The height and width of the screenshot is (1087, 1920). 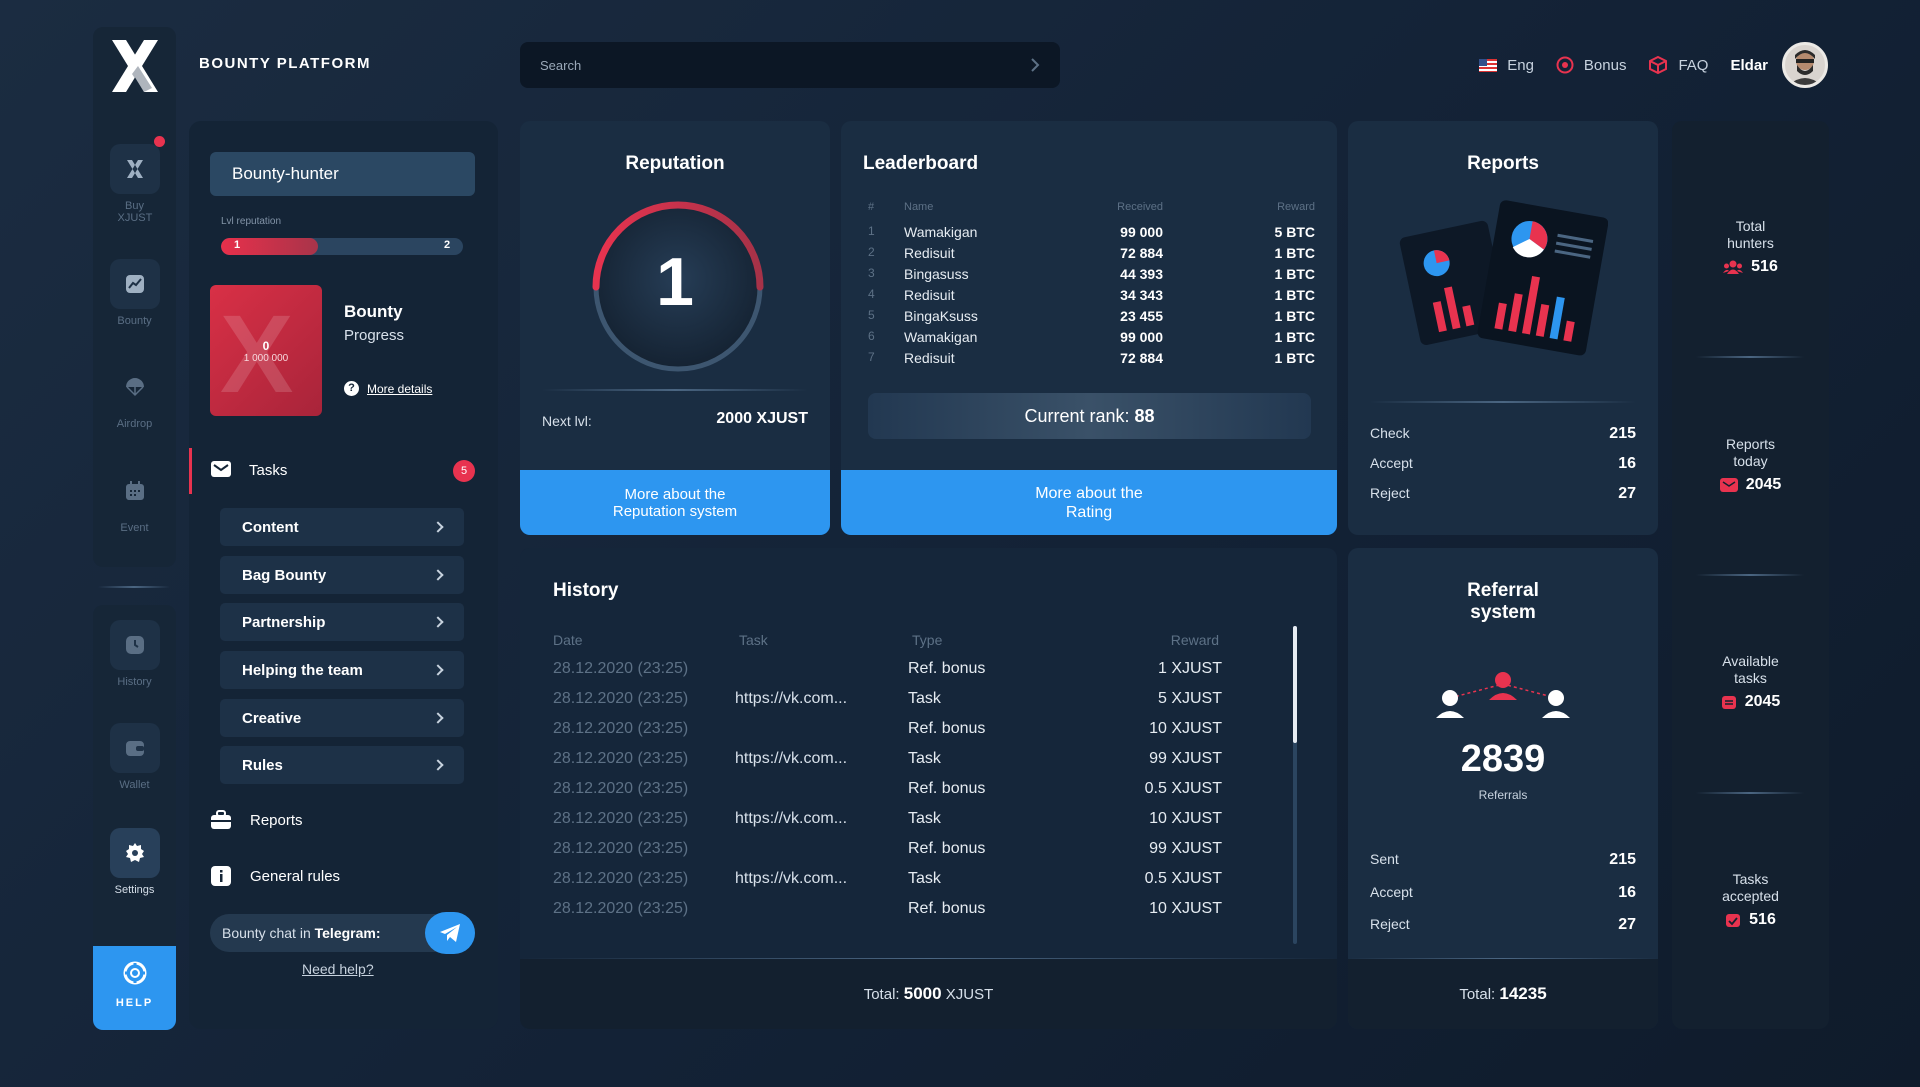 I want to click on history-date: 28.12.2020 (23:25), so click(x=621, y=728).